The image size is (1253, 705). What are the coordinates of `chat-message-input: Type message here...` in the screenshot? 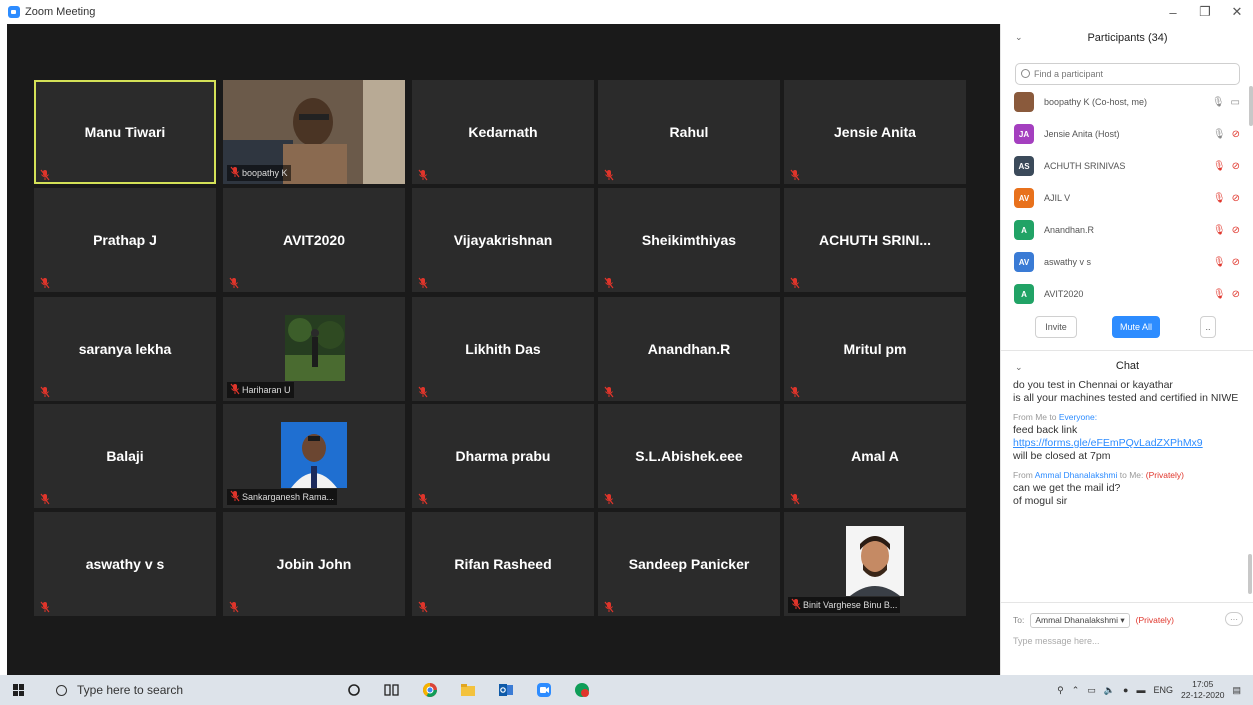 It's located at (1056, 641).